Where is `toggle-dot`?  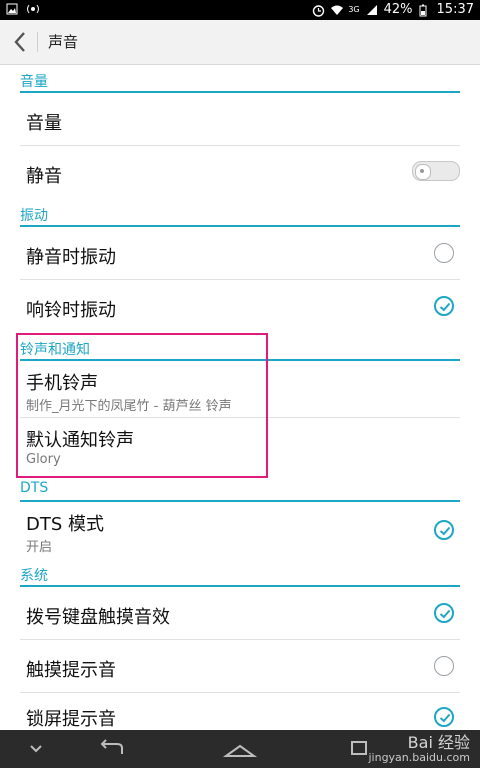
toggle-dot is located at coordinates (422, 171).